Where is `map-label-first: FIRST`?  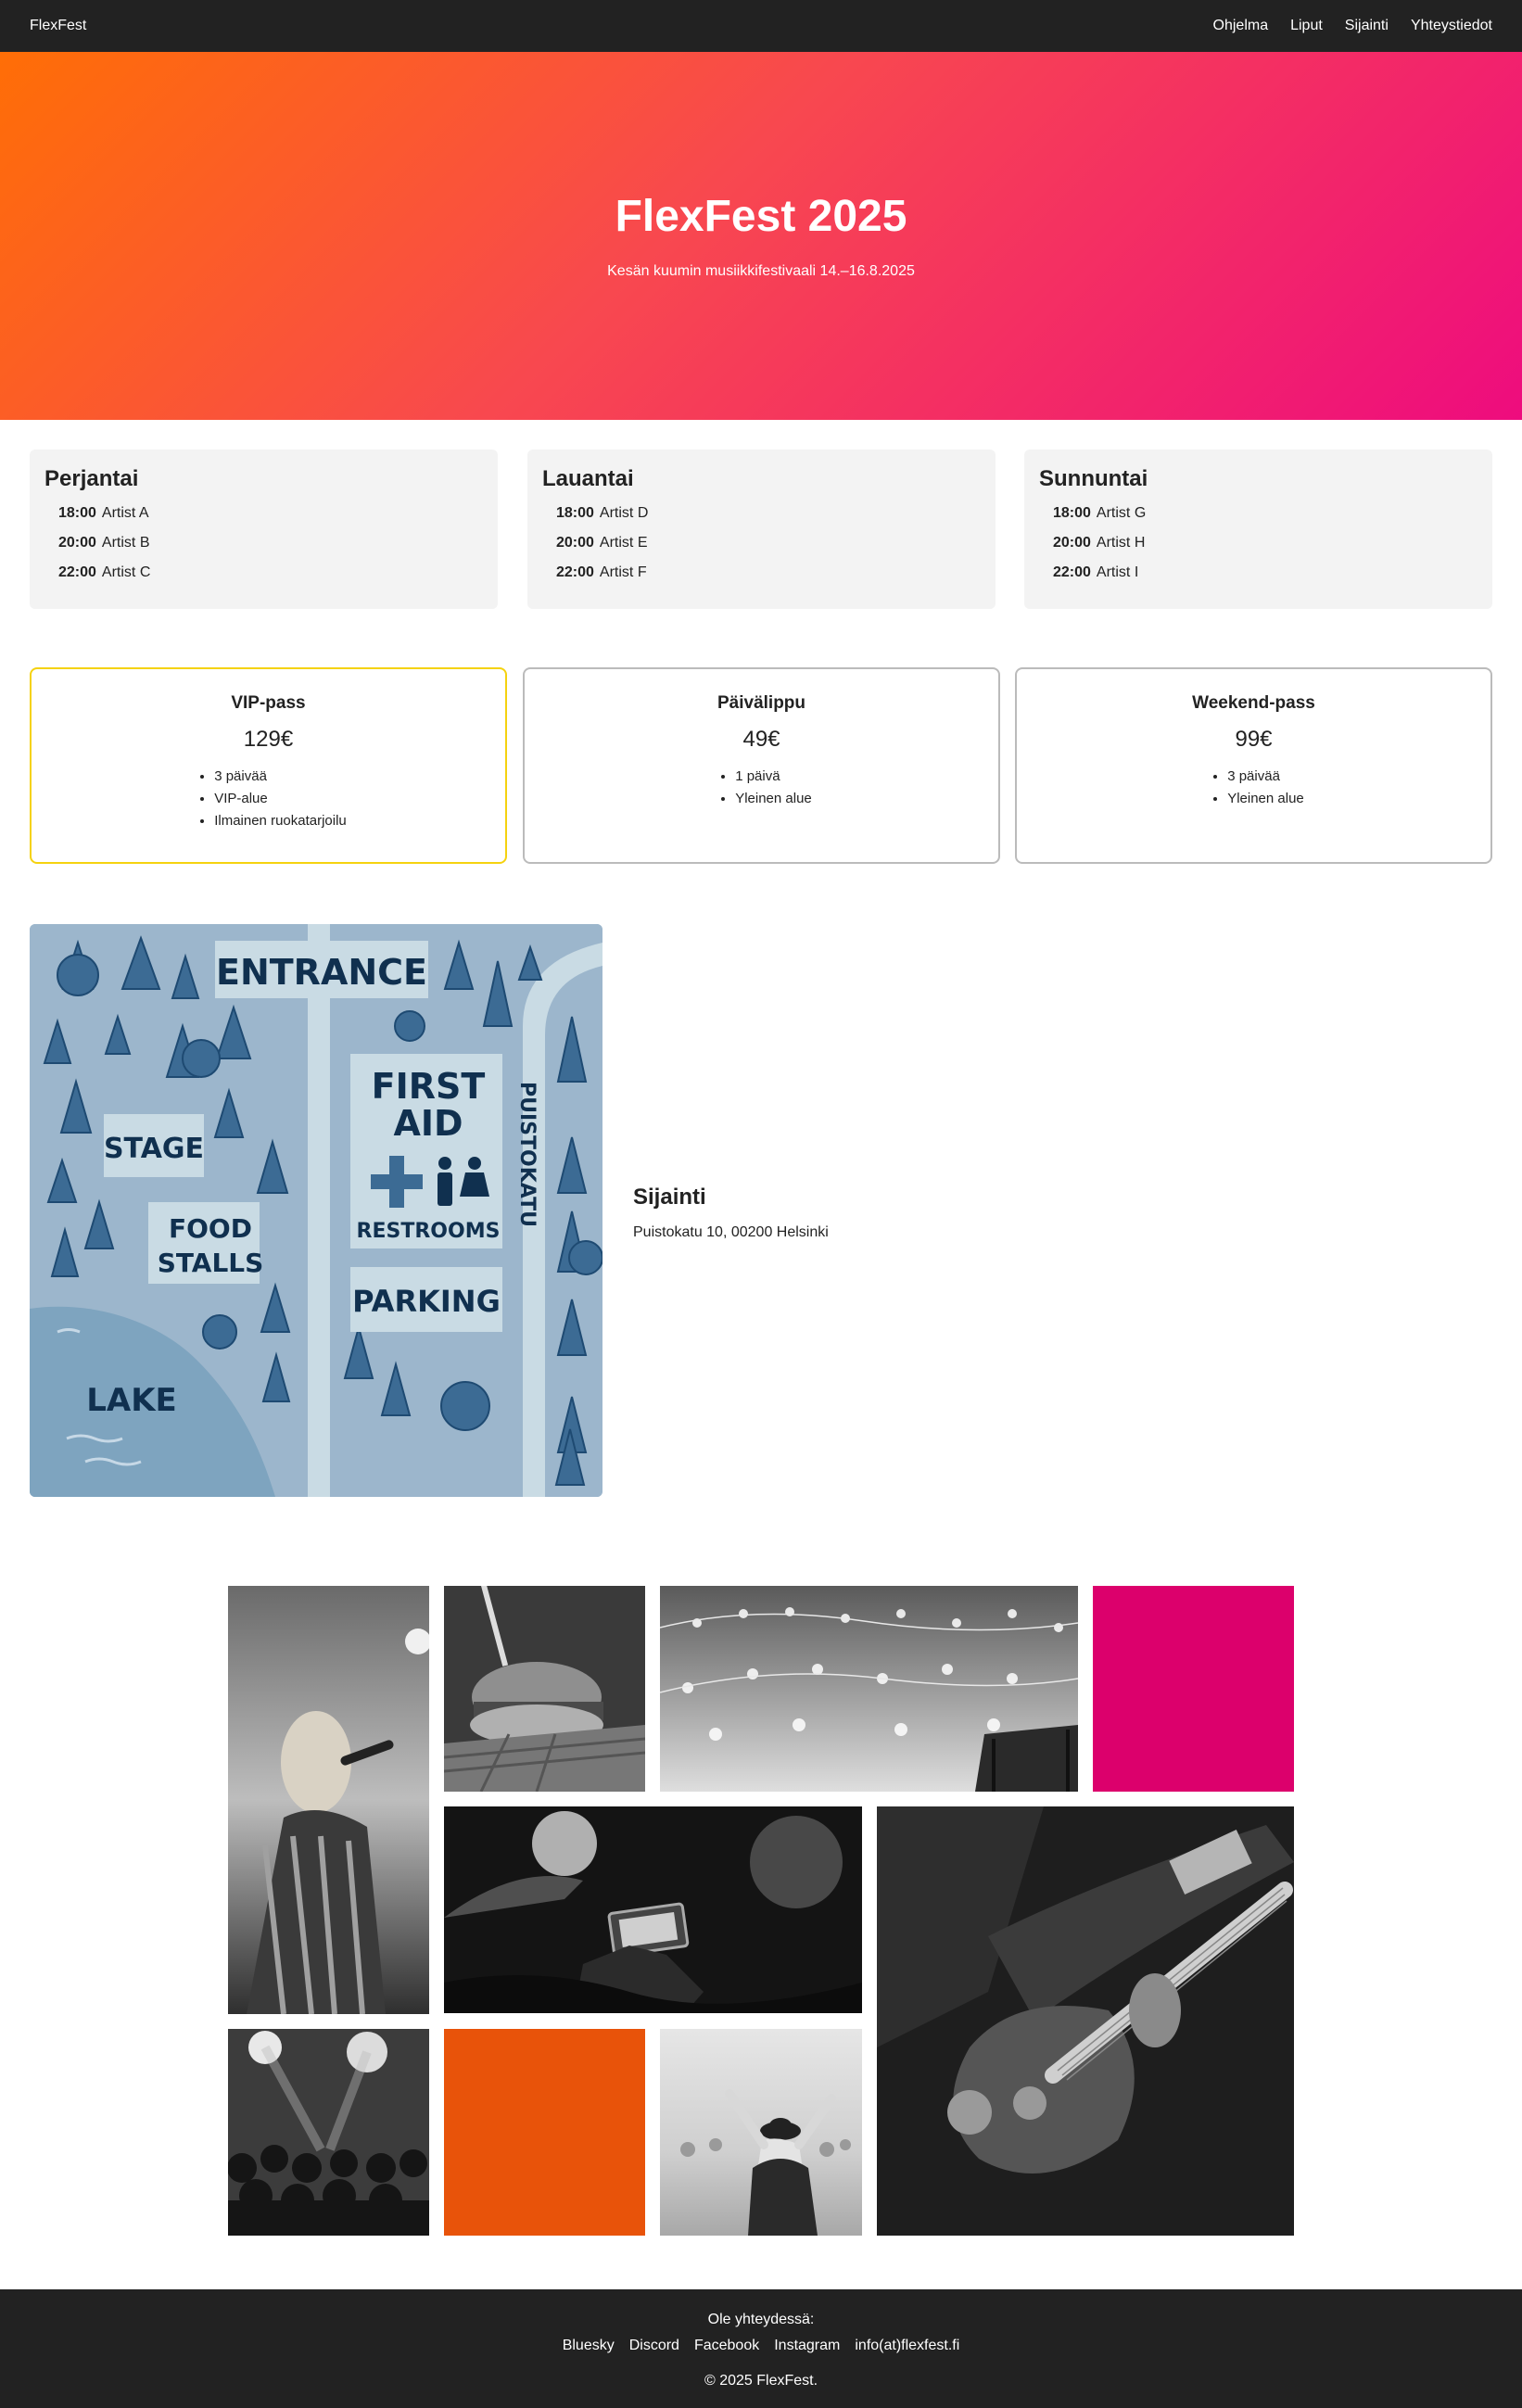
map-label-first: FIRST is located at coordinates (429, 1086).